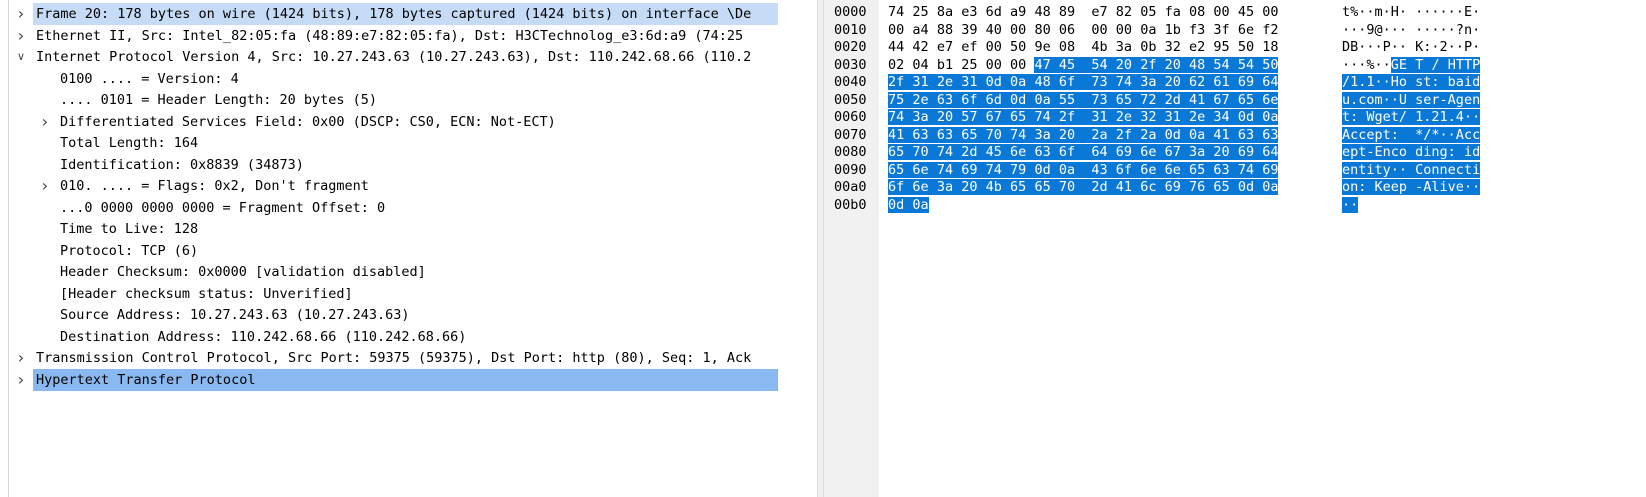 This screenshot has height=497, width=1646. I want to click on hex-byte: 08, so click(1197, 12).